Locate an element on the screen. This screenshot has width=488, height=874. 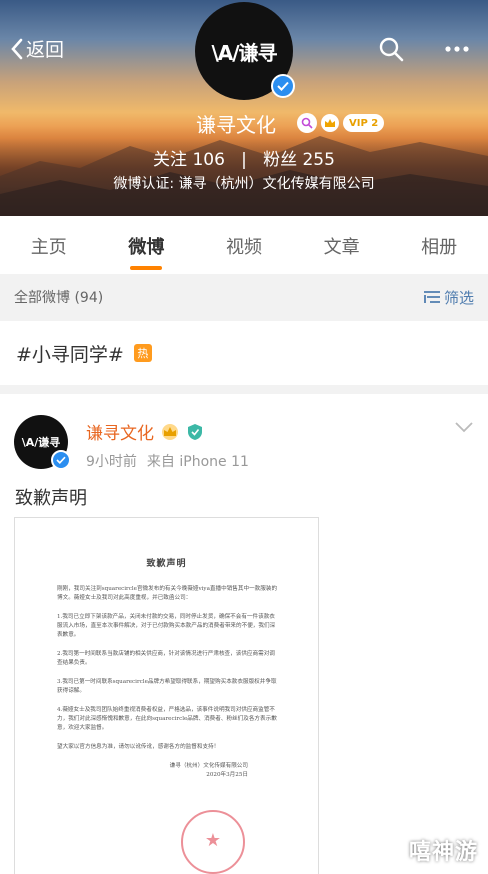
document-paragraph: 望大家以官方信息为准，请勿以讹传讹，感谢各方的监督和支持！ is located at coordinates (138, 747).